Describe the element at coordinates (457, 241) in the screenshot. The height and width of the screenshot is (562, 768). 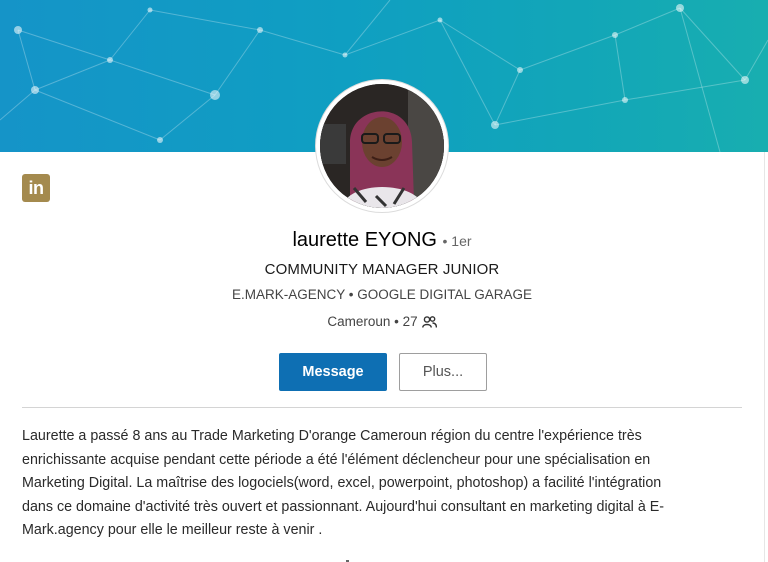
I see `connection-degree: • 1er` at that location.